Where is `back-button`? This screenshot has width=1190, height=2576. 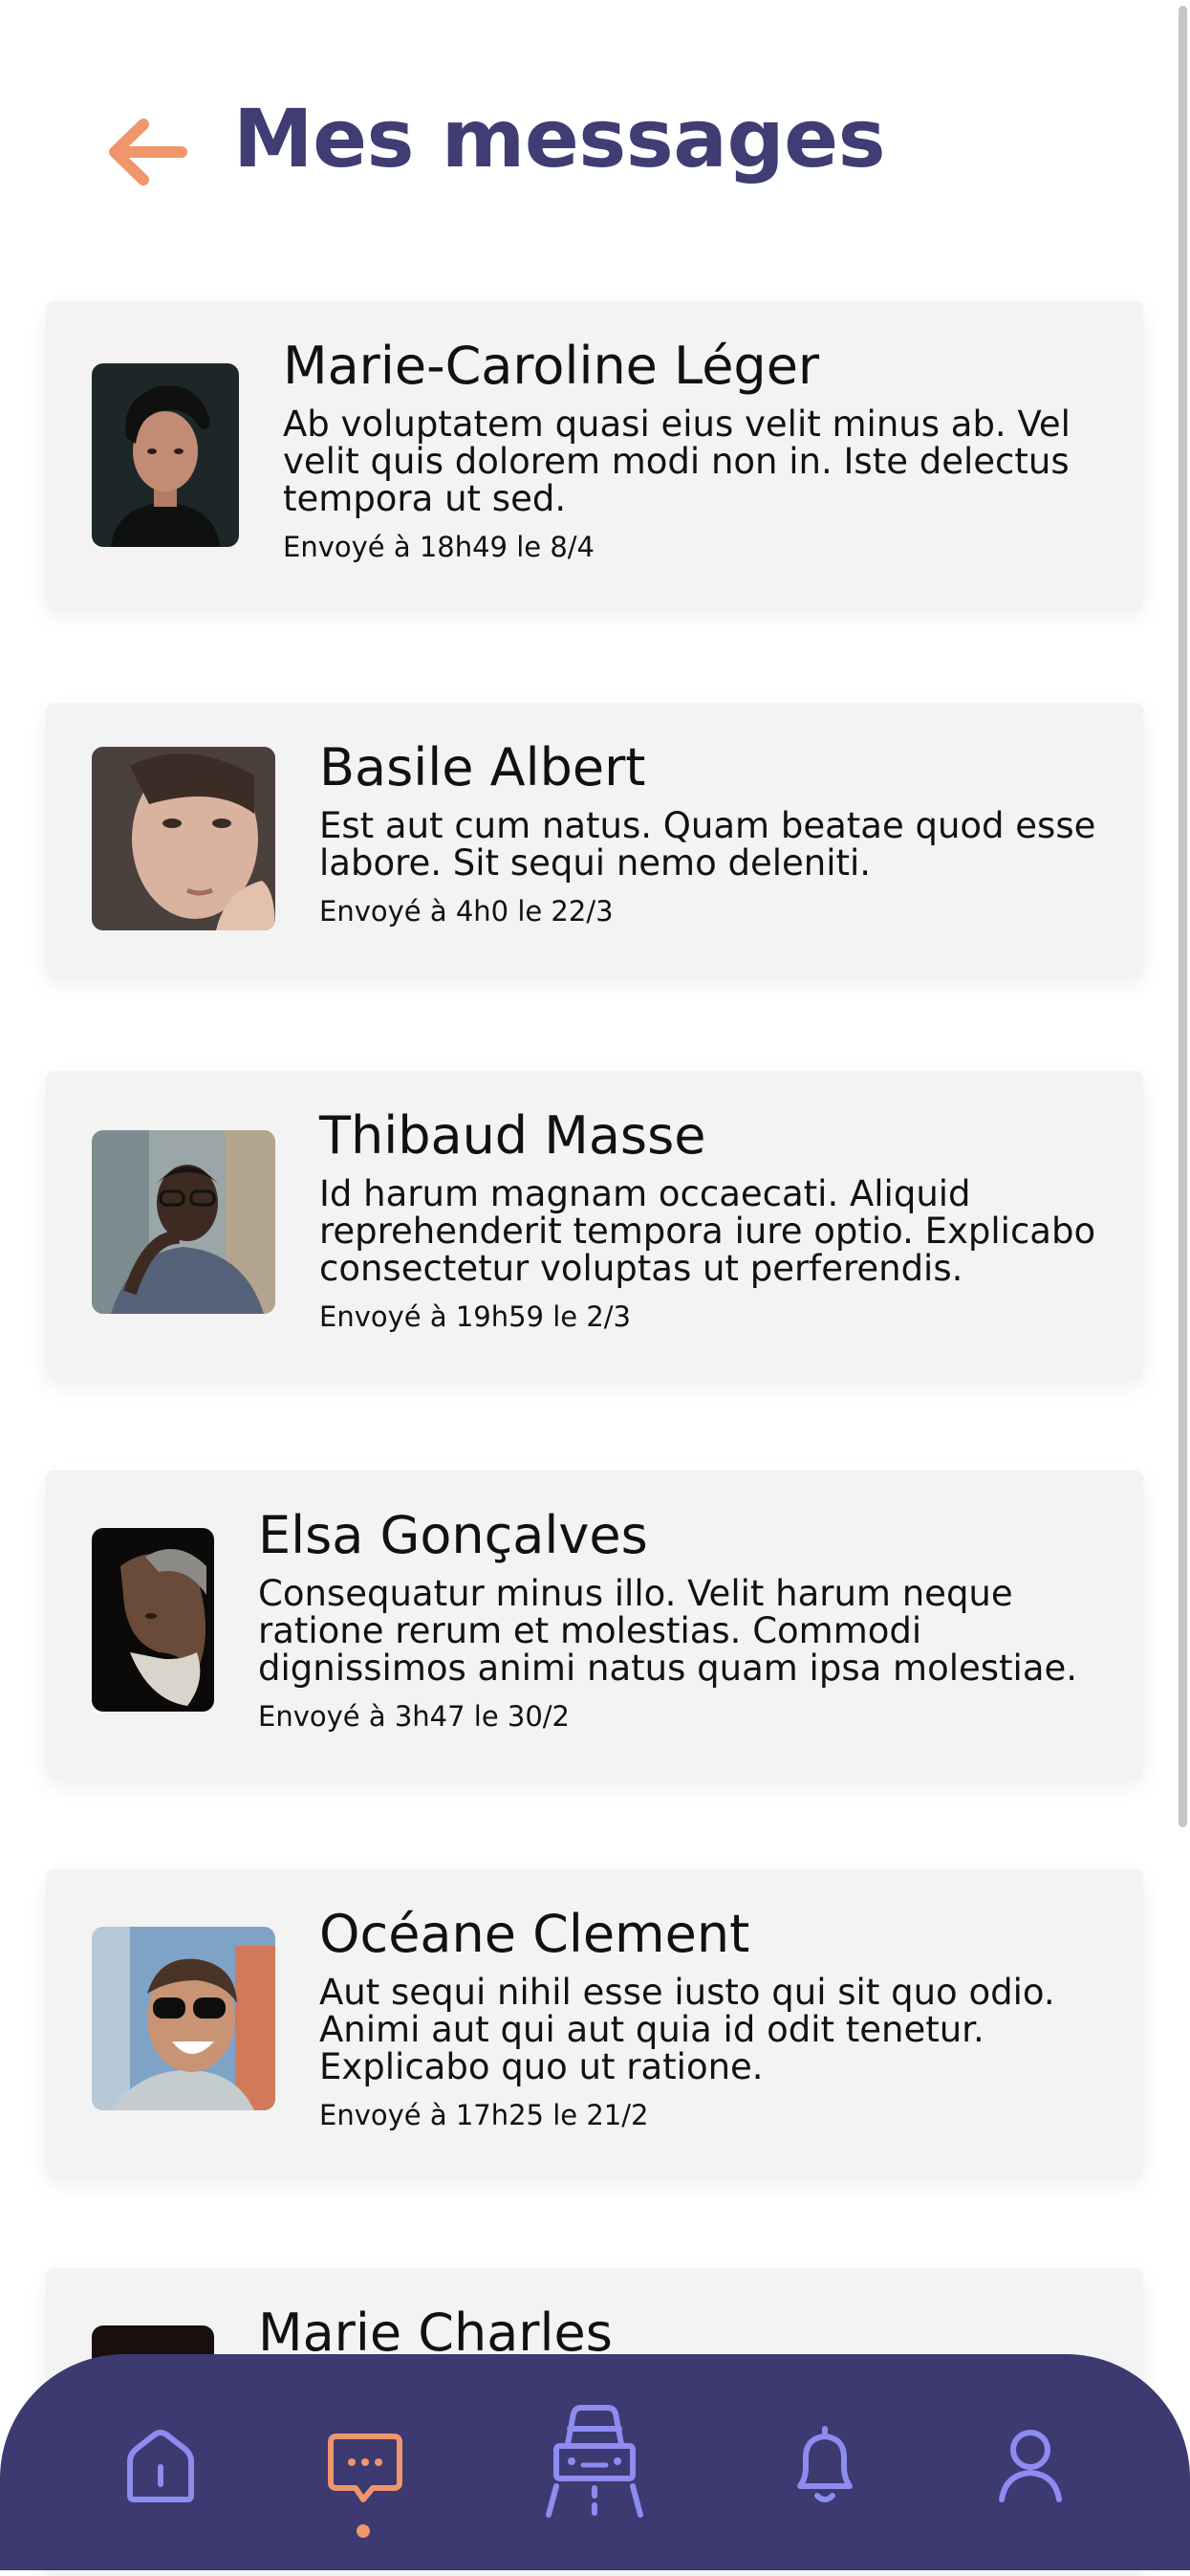
back-button is located at coordinates (146, 152).